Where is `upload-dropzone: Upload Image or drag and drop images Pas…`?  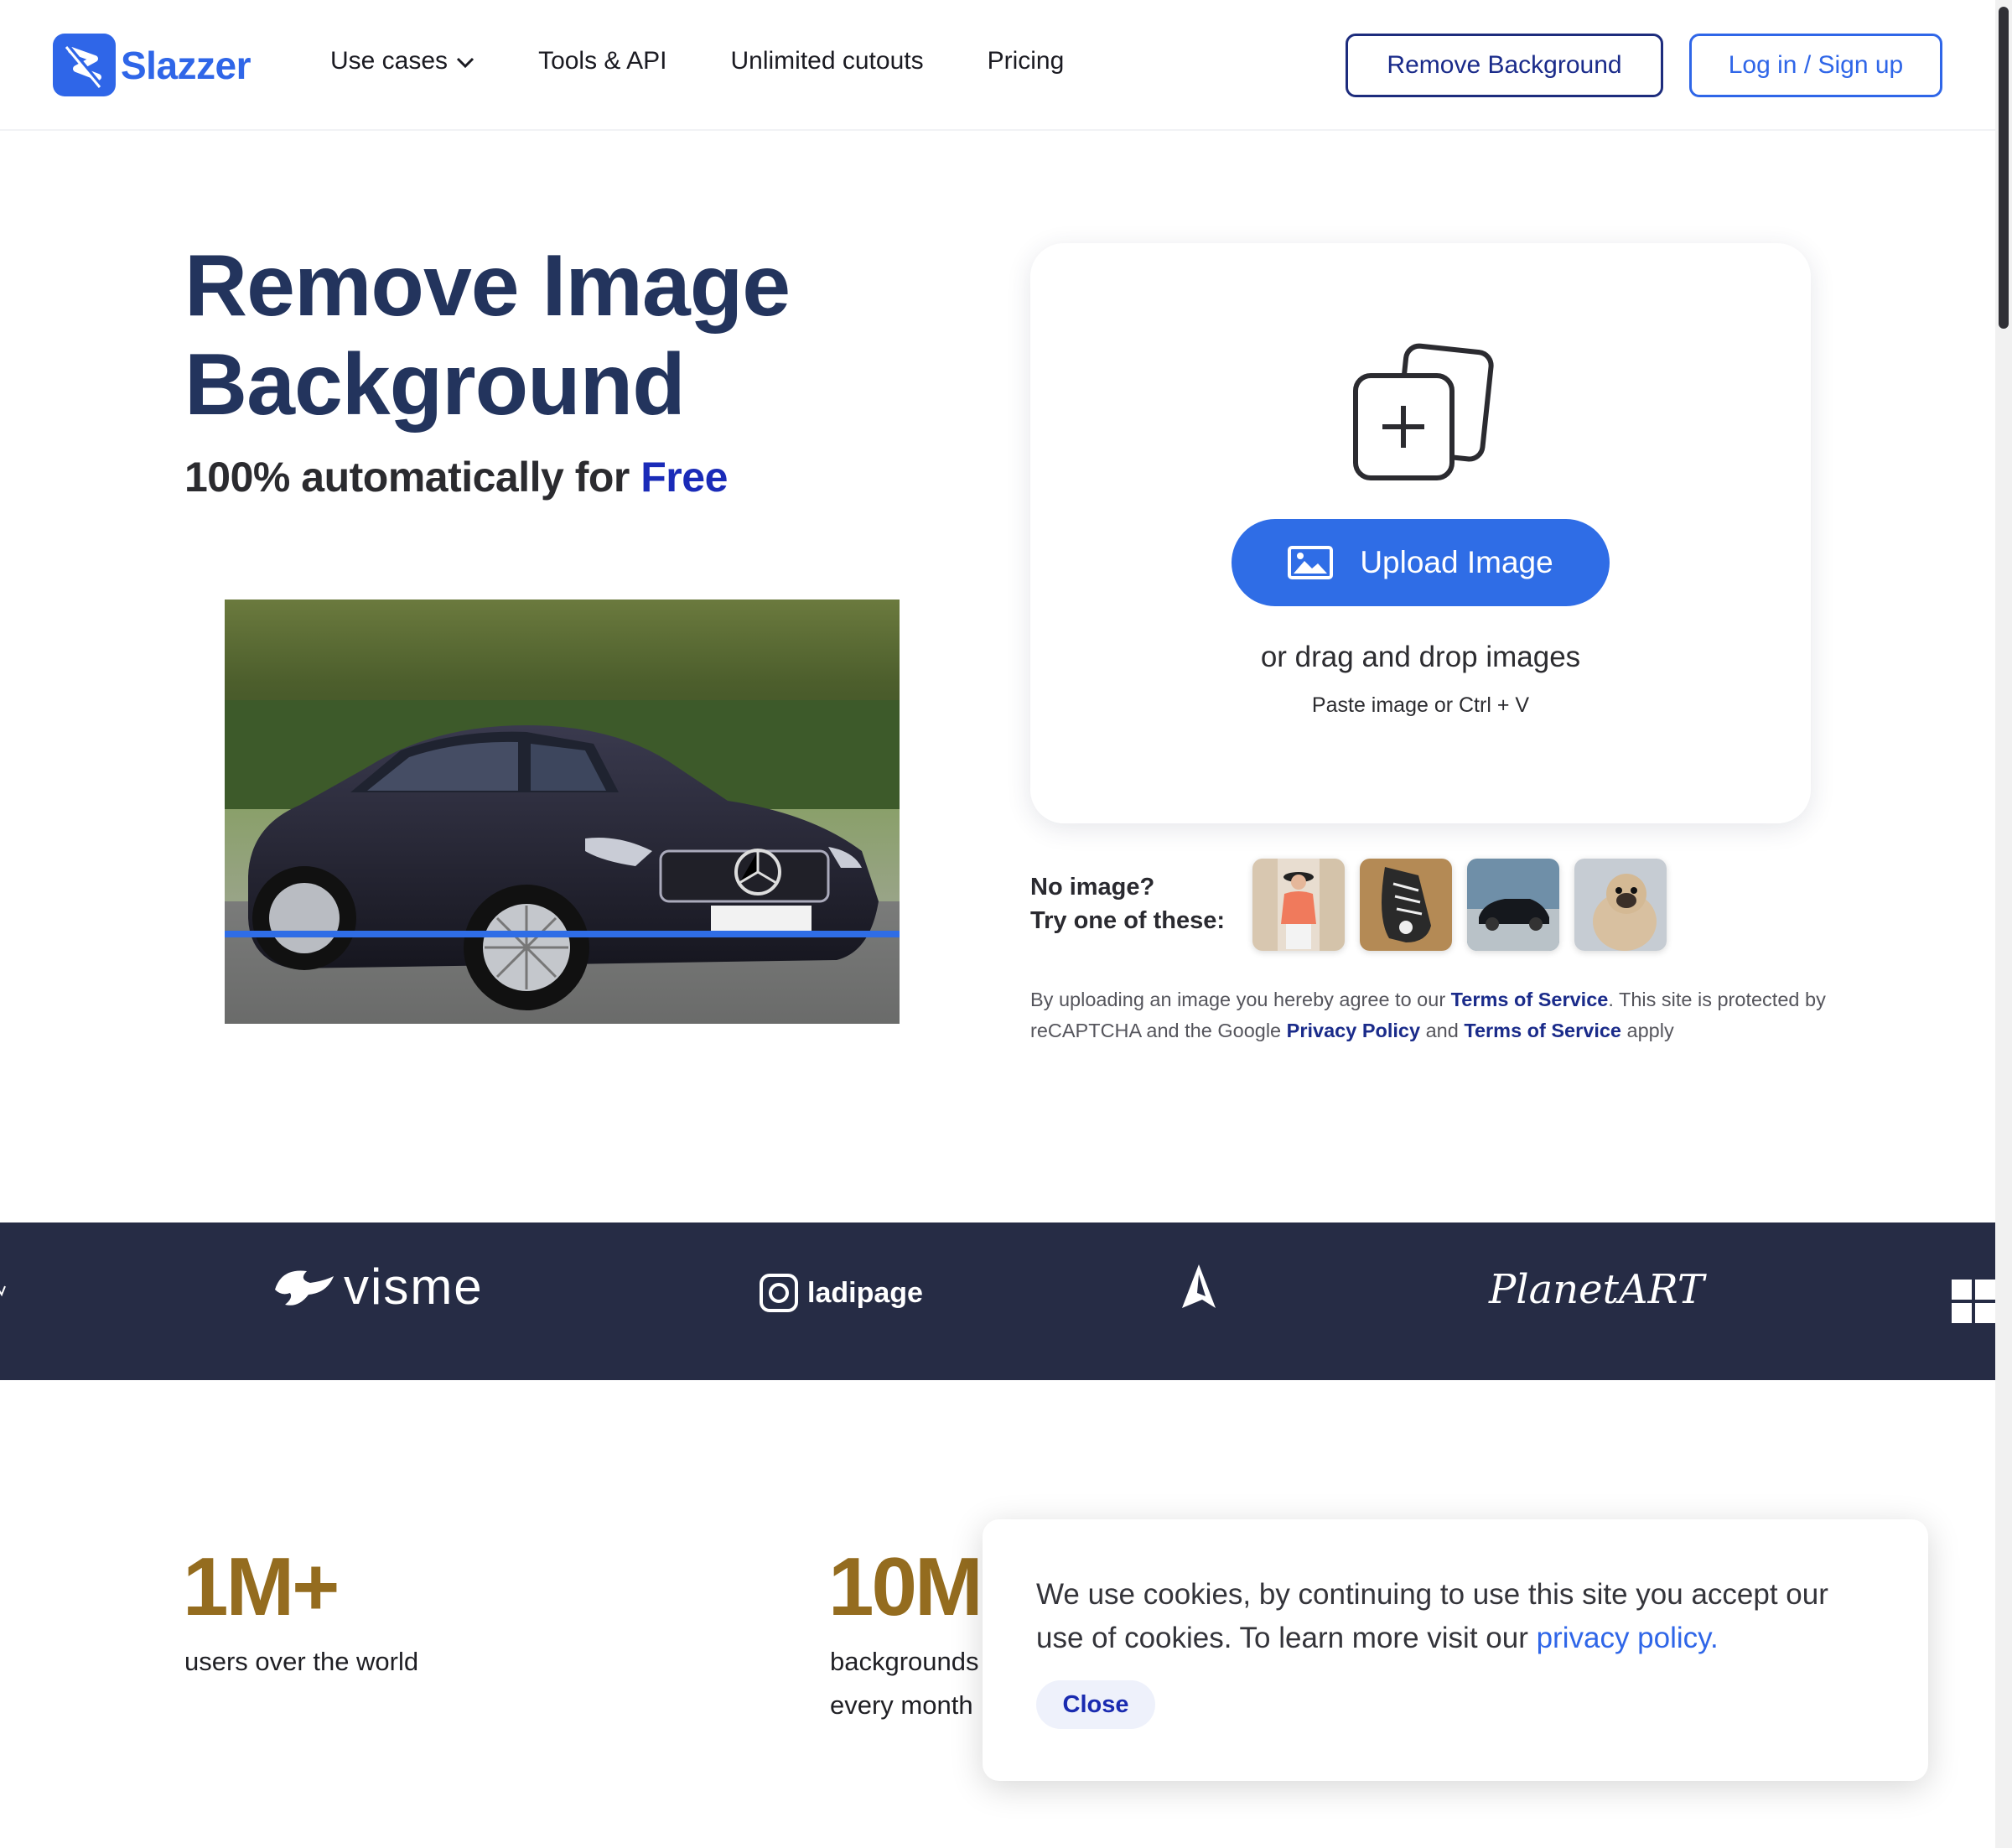 upload-dropzone: Upload Image or drag and drop images Pas… is located at coordinates (1420, 533).